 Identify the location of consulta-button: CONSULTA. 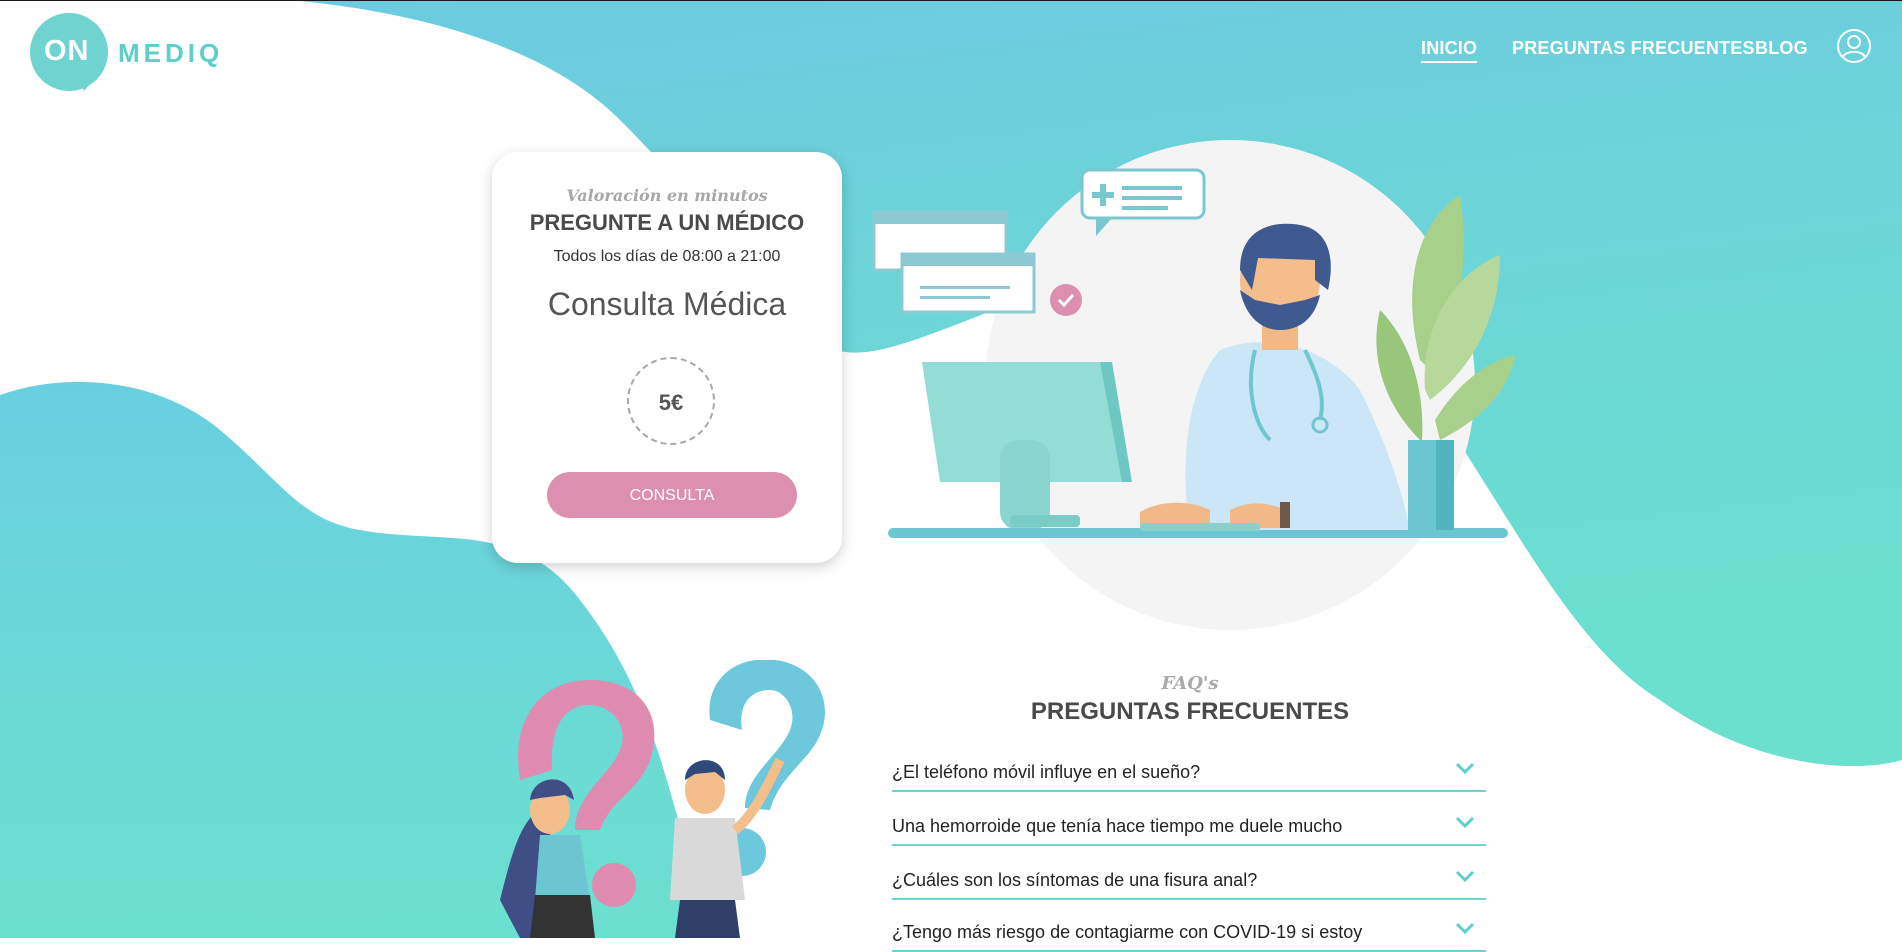
(672, 495).